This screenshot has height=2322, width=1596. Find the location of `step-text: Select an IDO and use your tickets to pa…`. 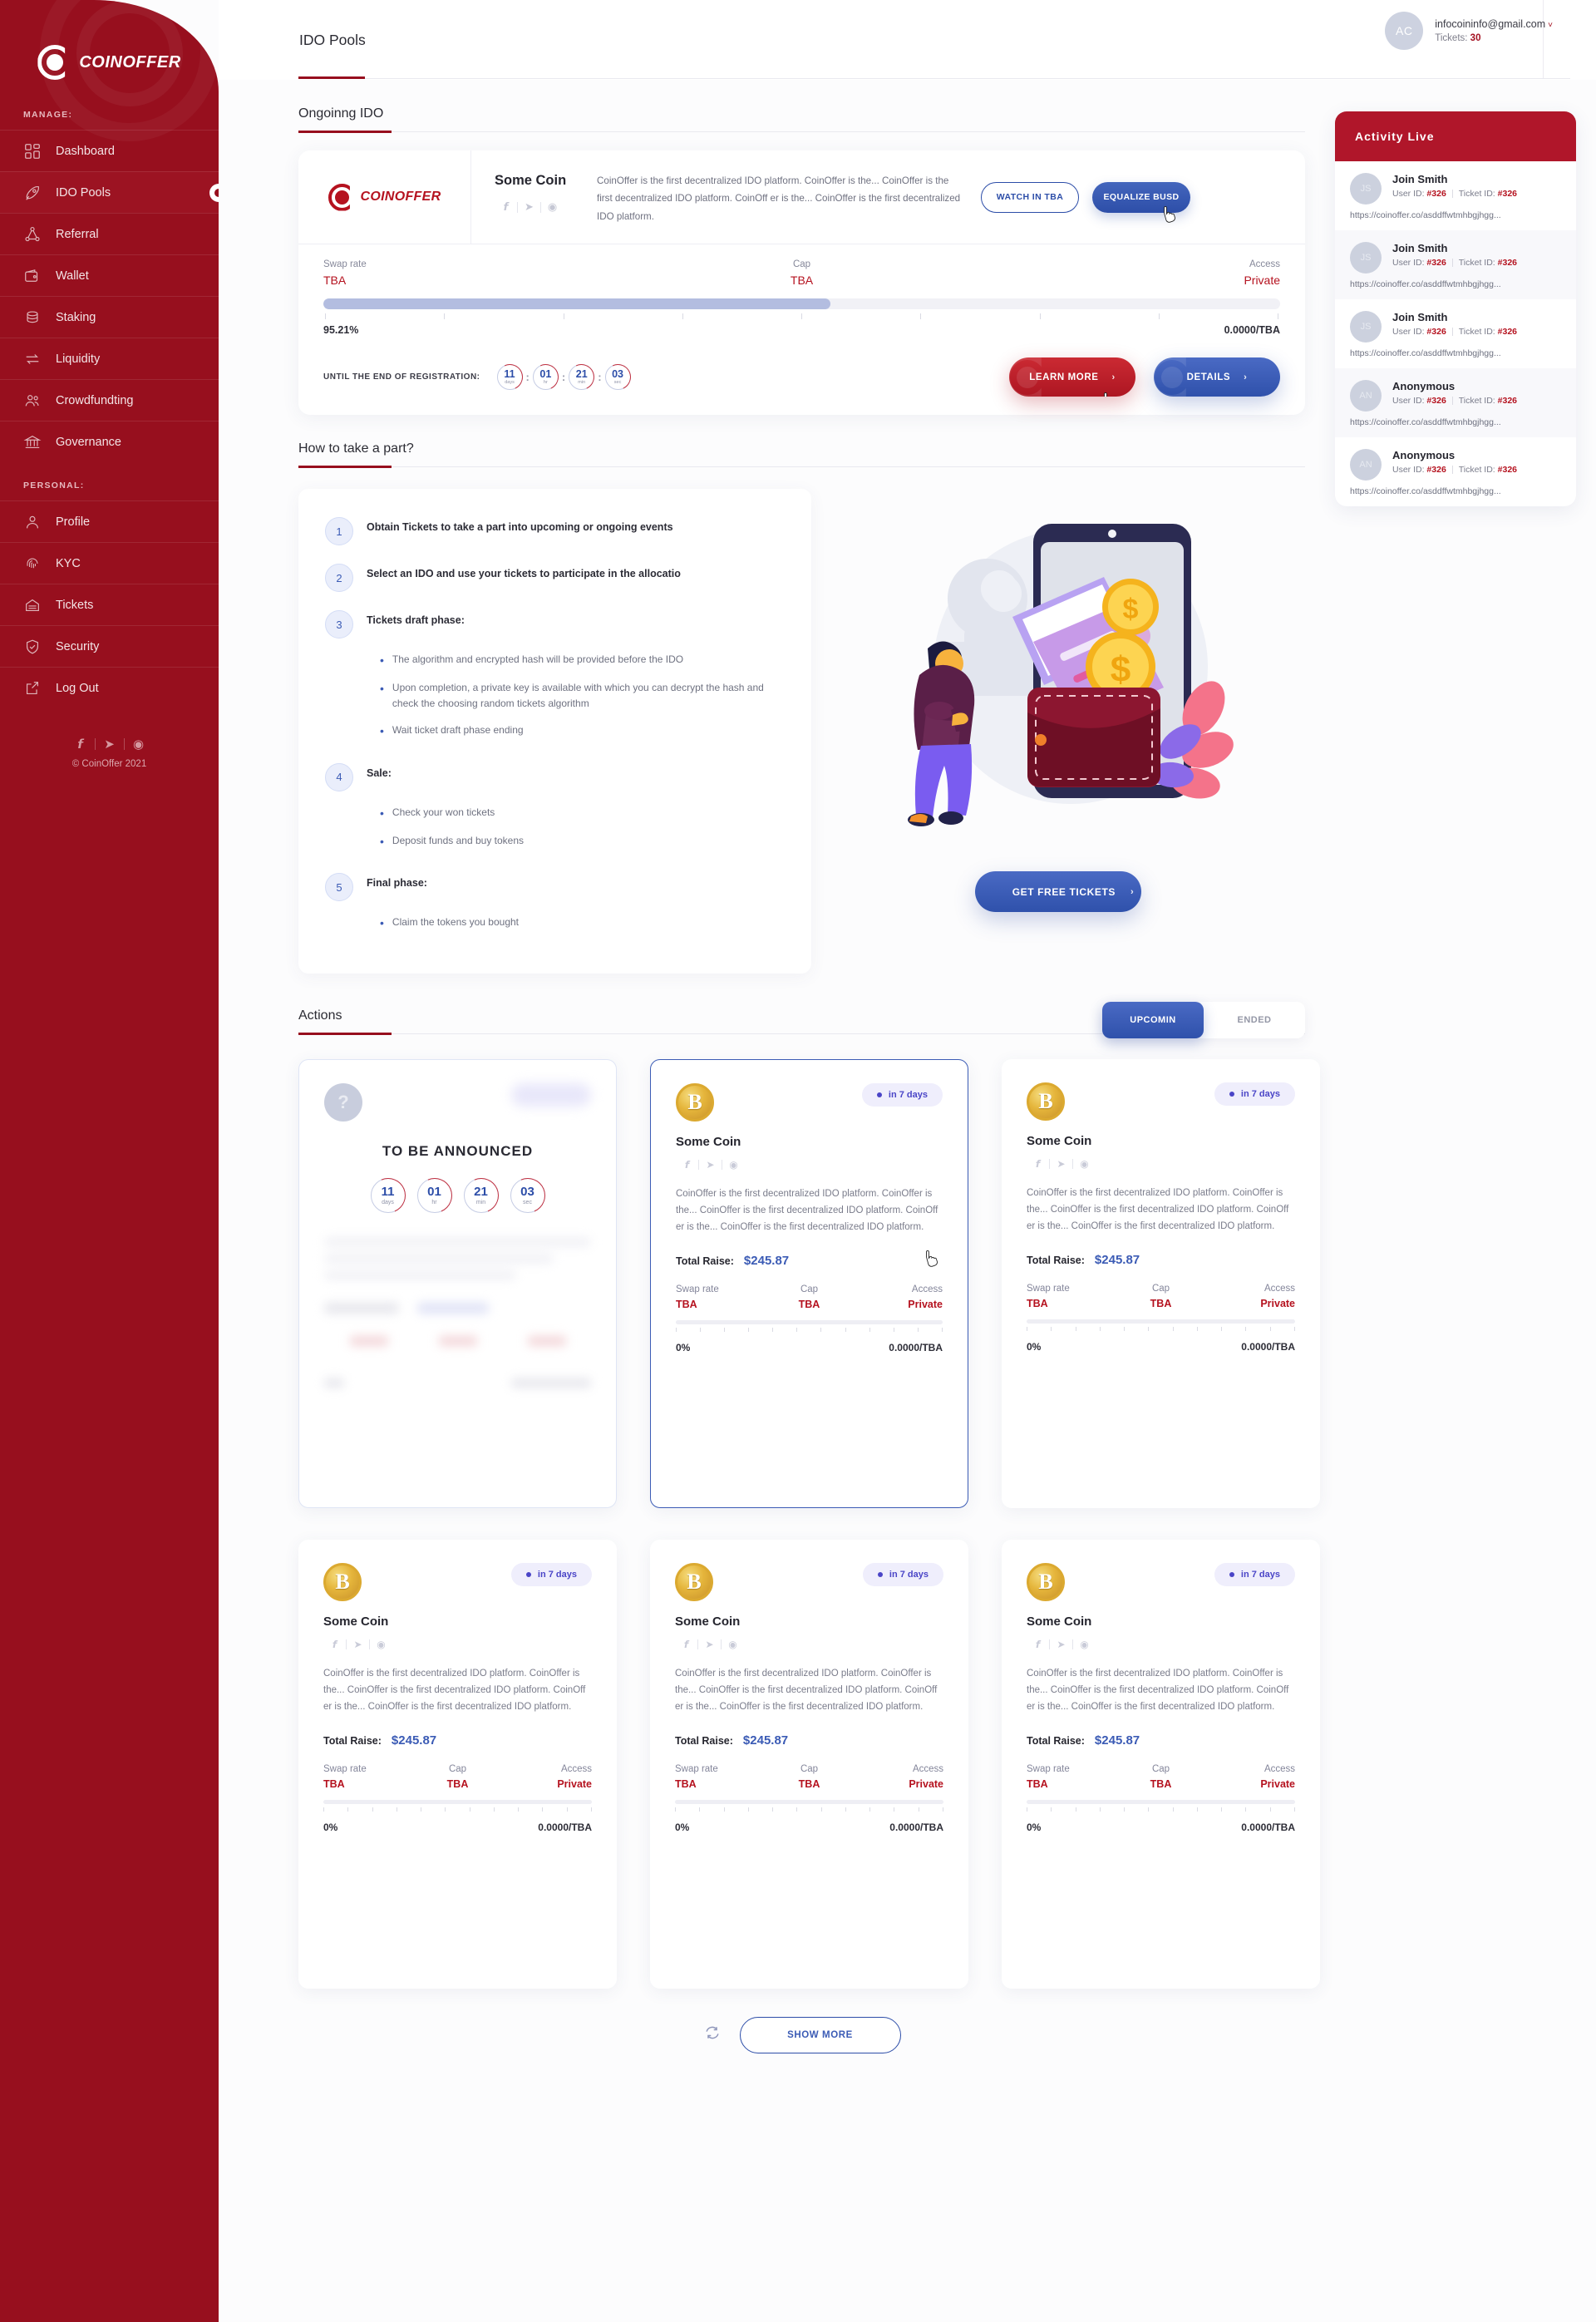

step-text: Select an IDO and use your tickets to pa… is located at coordinates (524, 573).